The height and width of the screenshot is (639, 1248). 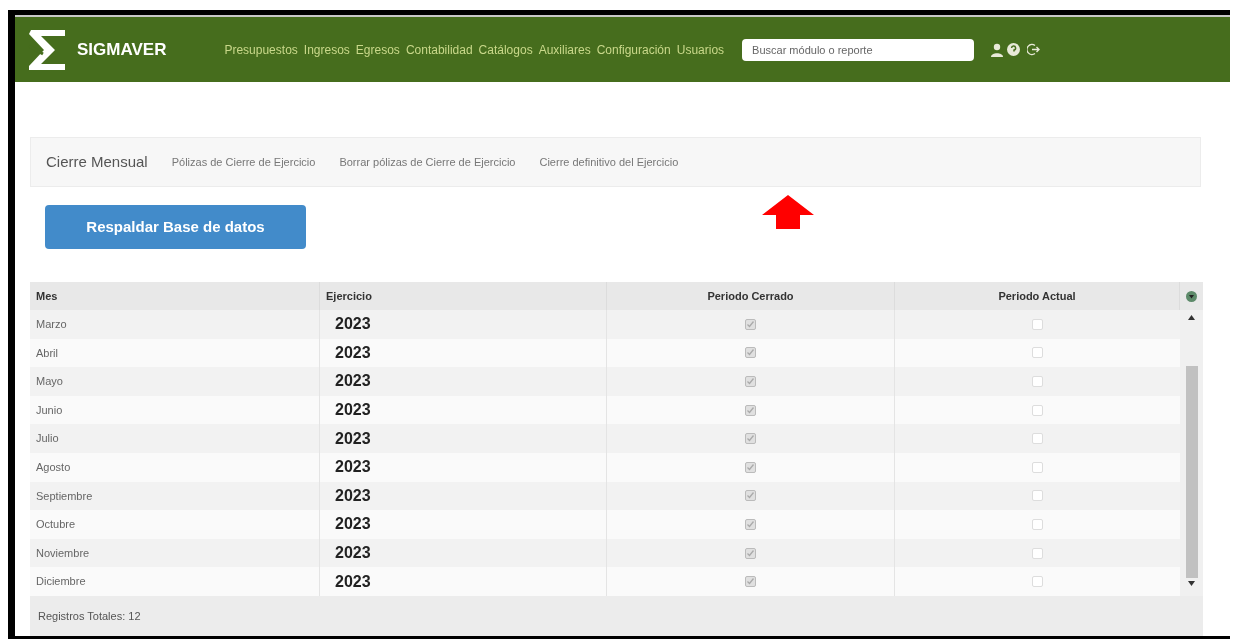 What do you see at coordinates (326, 49) in the screenshot?
I see `menu-link: Ingresos` at bounding box center [326, 49].